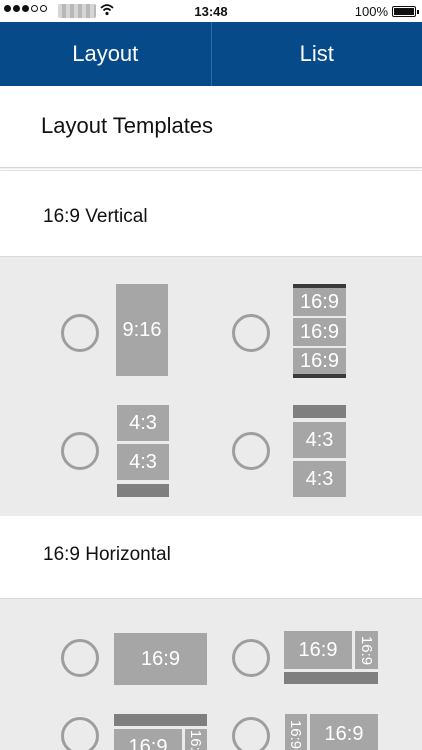 The height and width of the screenshot is (750, 422). I want to click on section-label: 16:9 Horizontal, so click(107, 554).